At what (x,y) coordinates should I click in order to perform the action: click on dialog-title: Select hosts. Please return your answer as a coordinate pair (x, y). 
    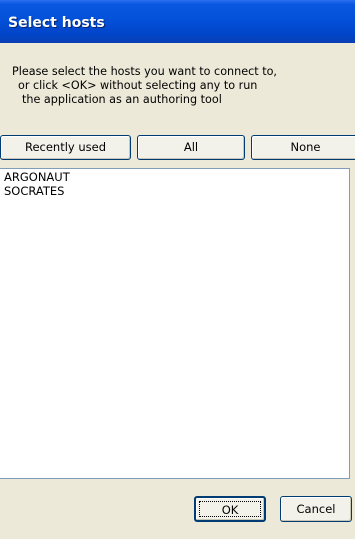
    Looking at the image, I should click on (56, 23).